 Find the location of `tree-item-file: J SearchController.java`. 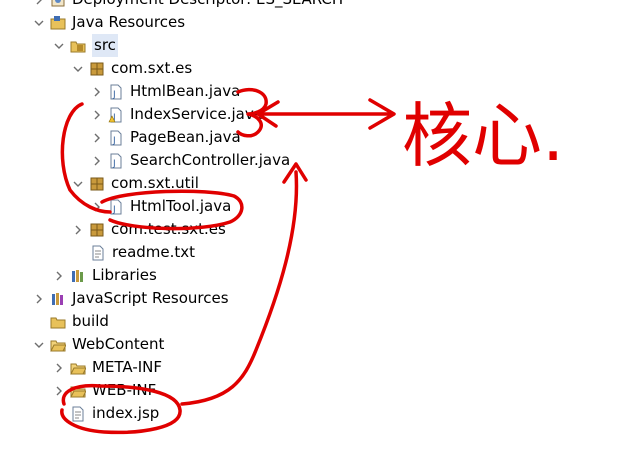

tree-item-file: J SearchController.java is located at coordinates (190, 160).